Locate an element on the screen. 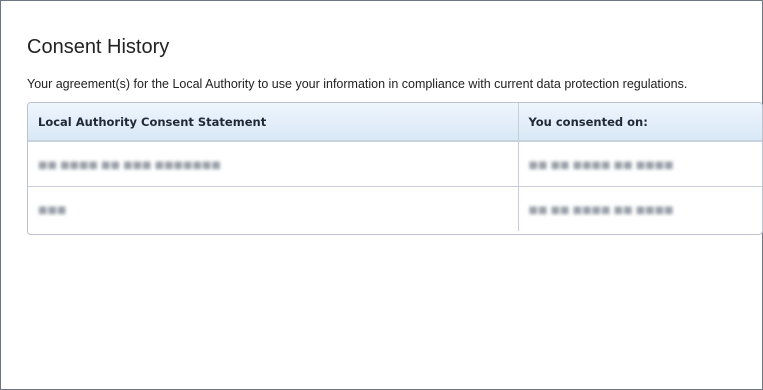 This screenshot has height=390, width=763. redacted-statement: ■■■ is located at coordinates (52, 210).